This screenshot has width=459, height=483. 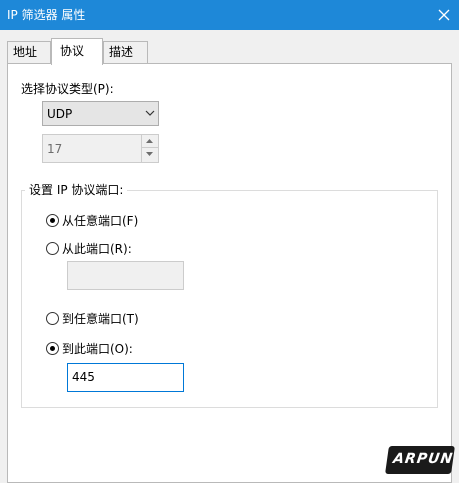 I want to click on arrow-down-icon, so click(x=149, y=154).